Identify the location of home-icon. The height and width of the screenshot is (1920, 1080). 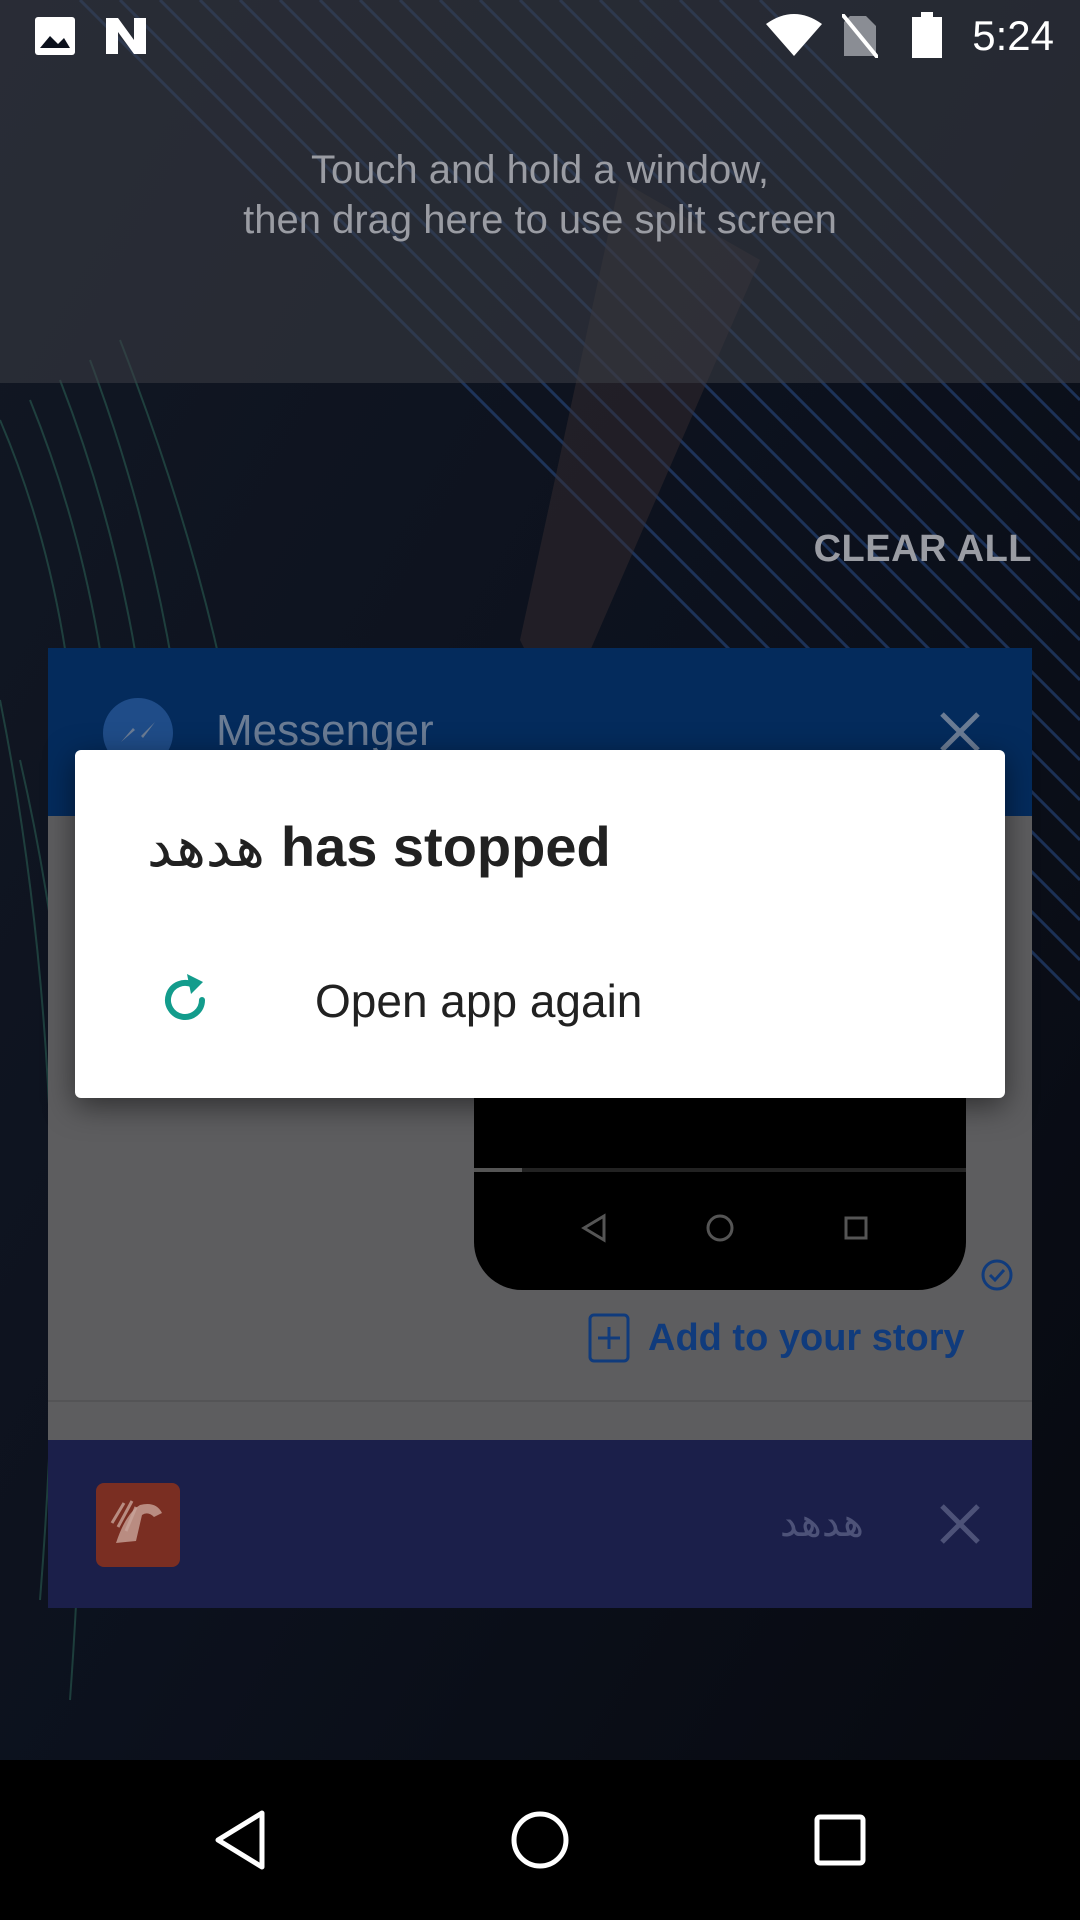
(540, 1840).